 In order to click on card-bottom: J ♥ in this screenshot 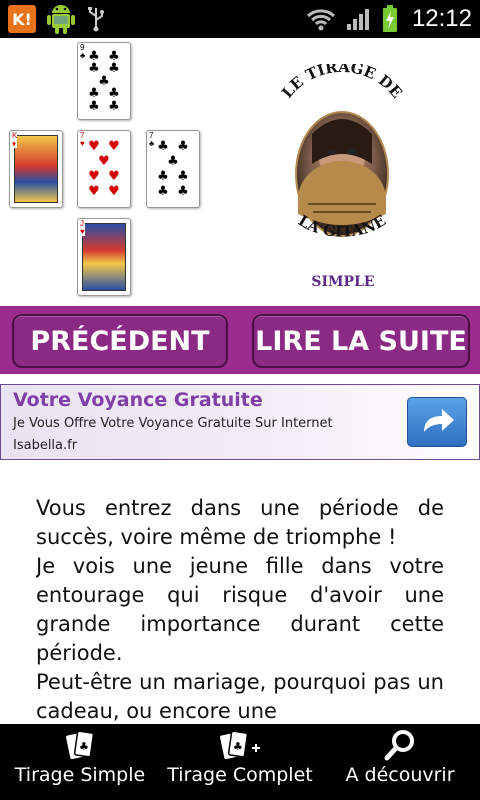, I will do `click(104, 257)`.